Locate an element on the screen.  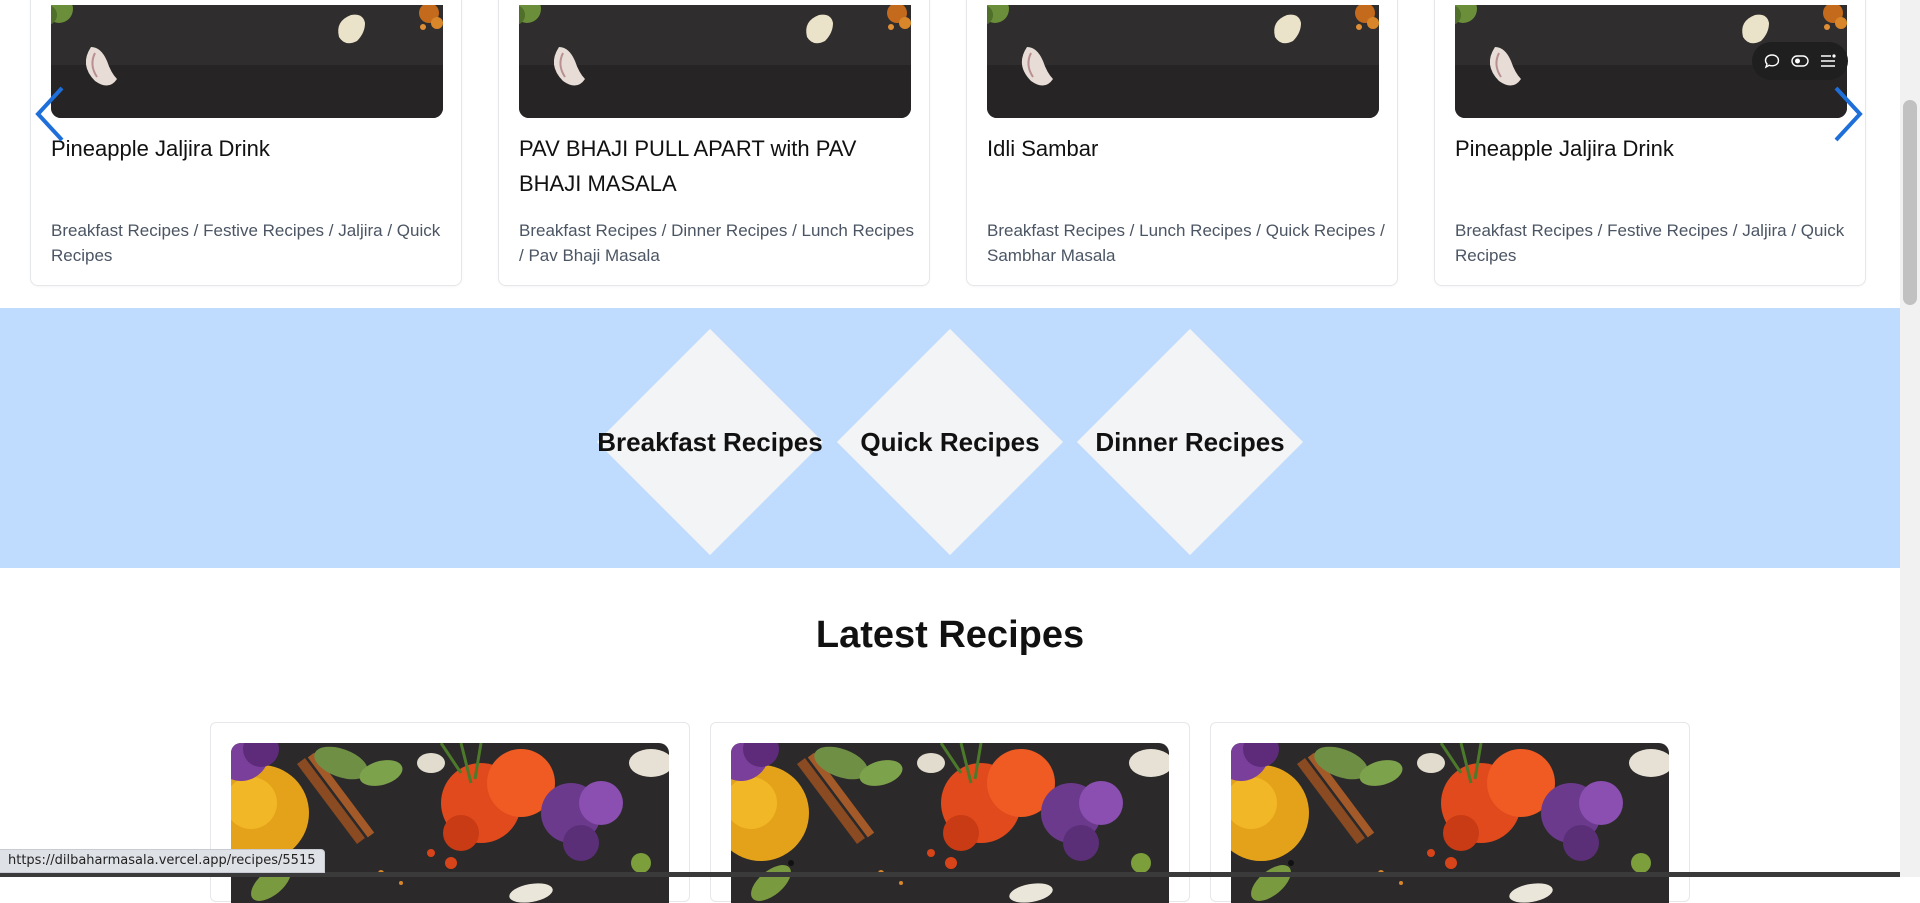
menu-list-icon is located at coordinates (1828, 60).